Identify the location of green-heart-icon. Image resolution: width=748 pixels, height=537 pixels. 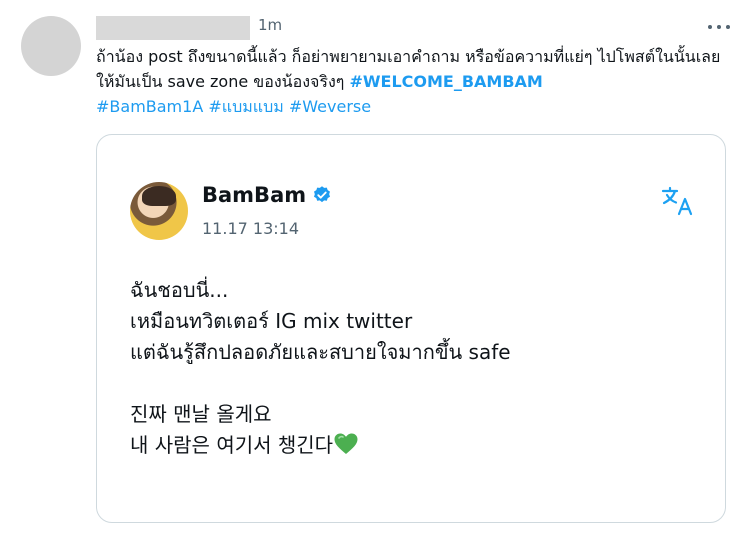
(346, 443).